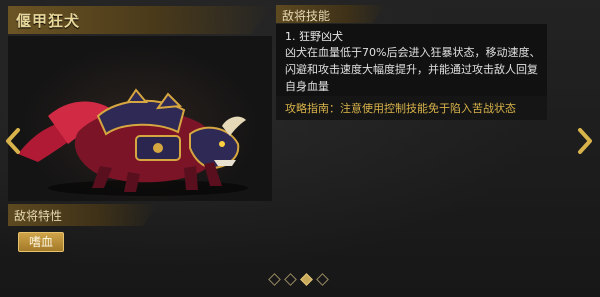  I want to click on enemy-name: 偃甲狂犬, so click(48, 21).